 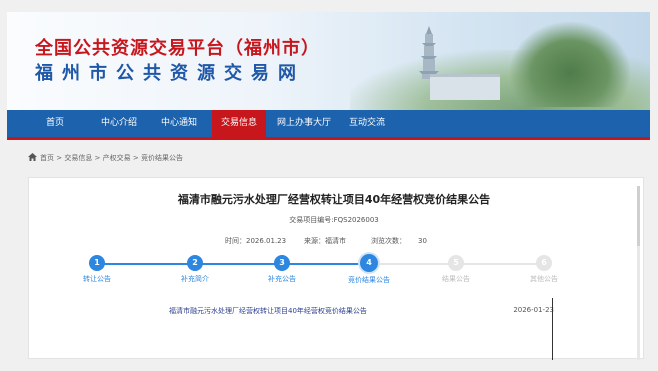 I want to click on step-1: 1 转让公告, so click(x=97, y=269).